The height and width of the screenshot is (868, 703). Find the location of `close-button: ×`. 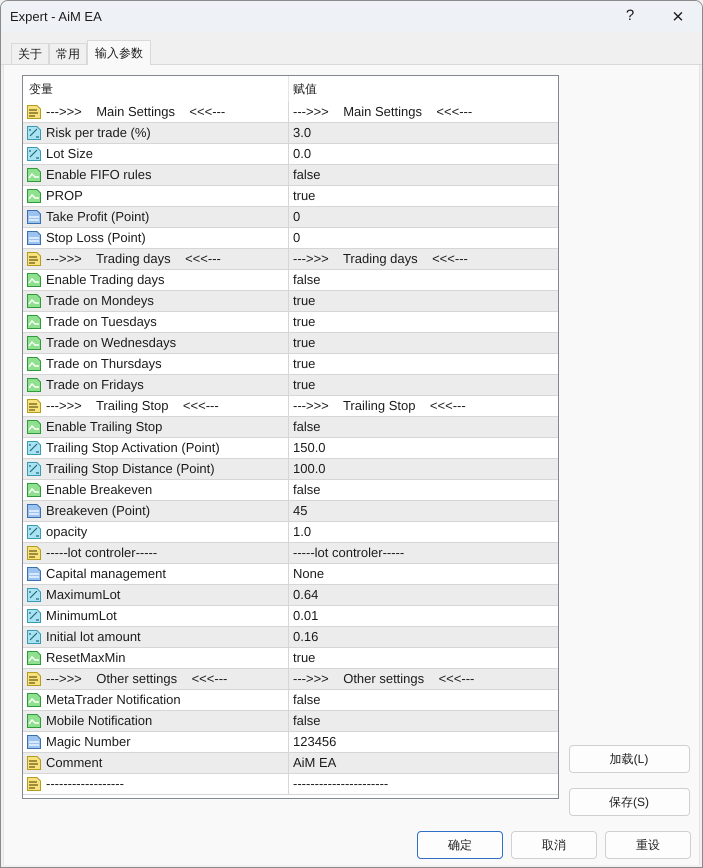

close-button: × is located at coordinates (678, 16).